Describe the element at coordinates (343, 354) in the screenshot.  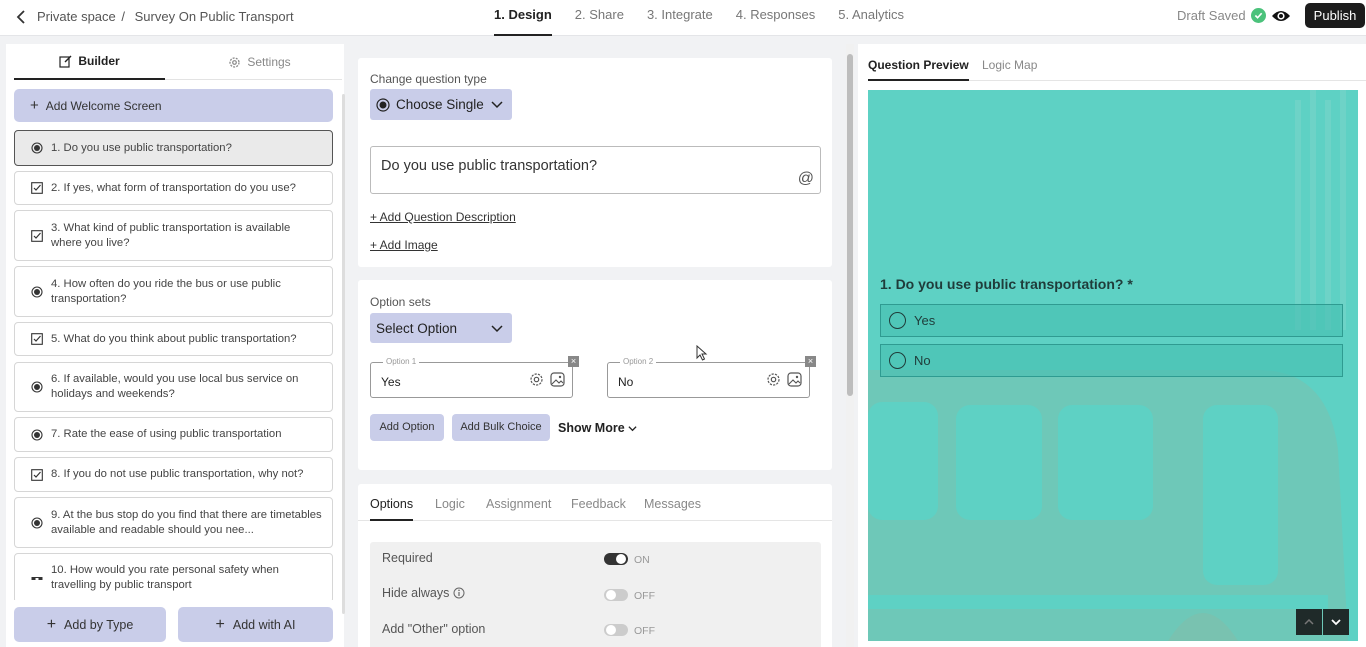
I see `question-list-scrollbar` at that location.